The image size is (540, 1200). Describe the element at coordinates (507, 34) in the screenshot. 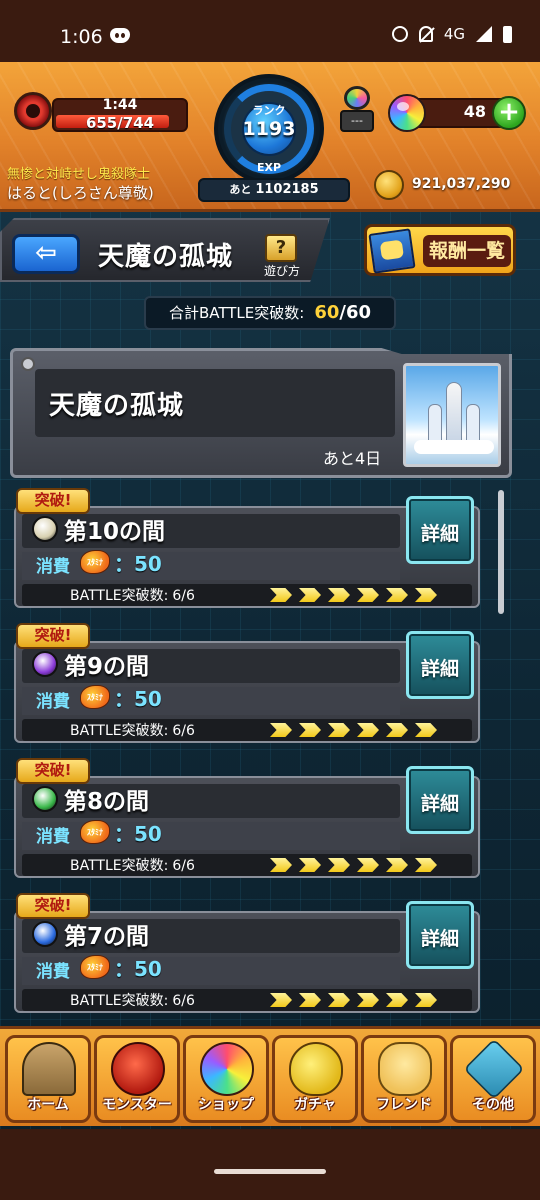

I see `battery-icon` at that location.